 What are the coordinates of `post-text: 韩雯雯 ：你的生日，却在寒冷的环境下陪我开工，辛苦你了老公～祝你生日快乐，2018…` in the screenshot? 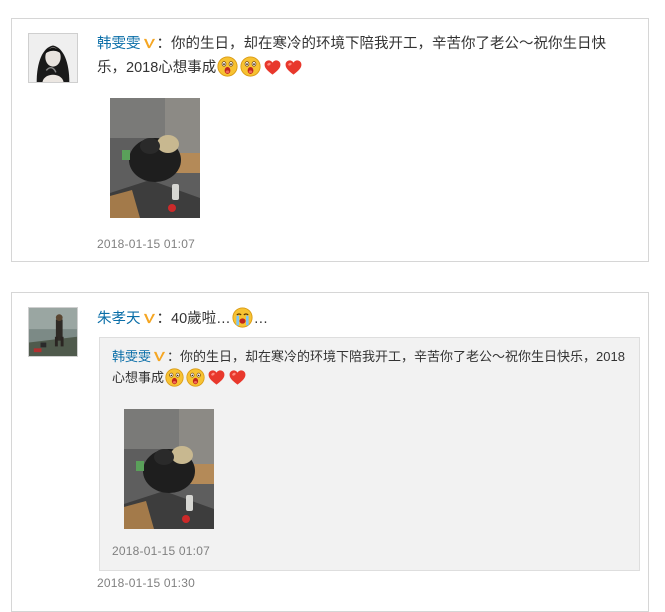 It's located at (365, 56).